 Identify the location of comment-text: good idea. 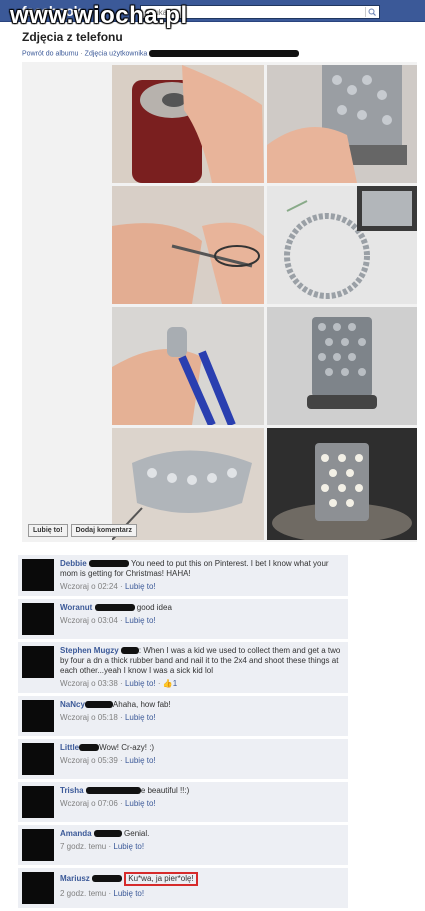
(153, 607).